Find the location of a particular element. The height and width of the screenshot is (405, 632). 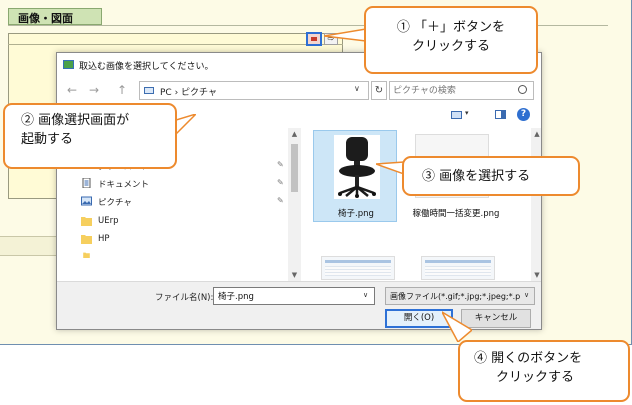

address-path: PC › ピクチャ is located at coordinates (188, 91).